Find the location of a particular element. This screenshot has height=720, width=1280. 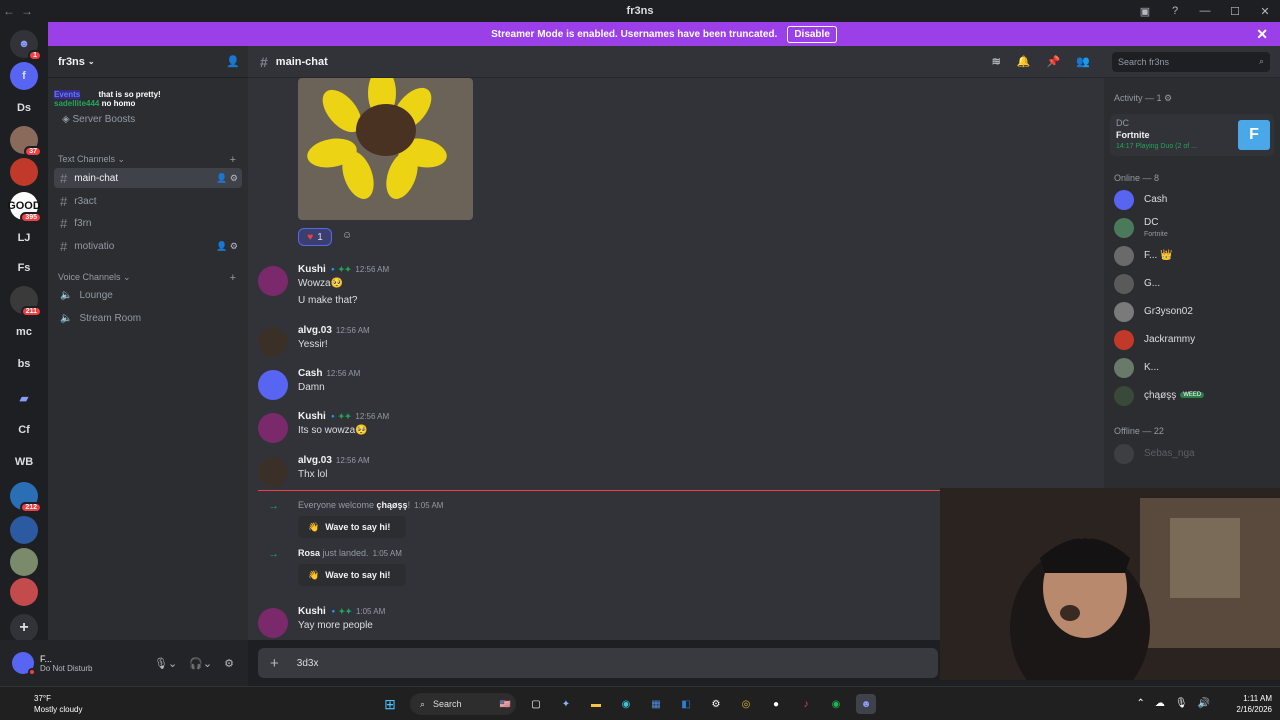

server-icon: GOOD 395 is located at coordinates (24, 207).